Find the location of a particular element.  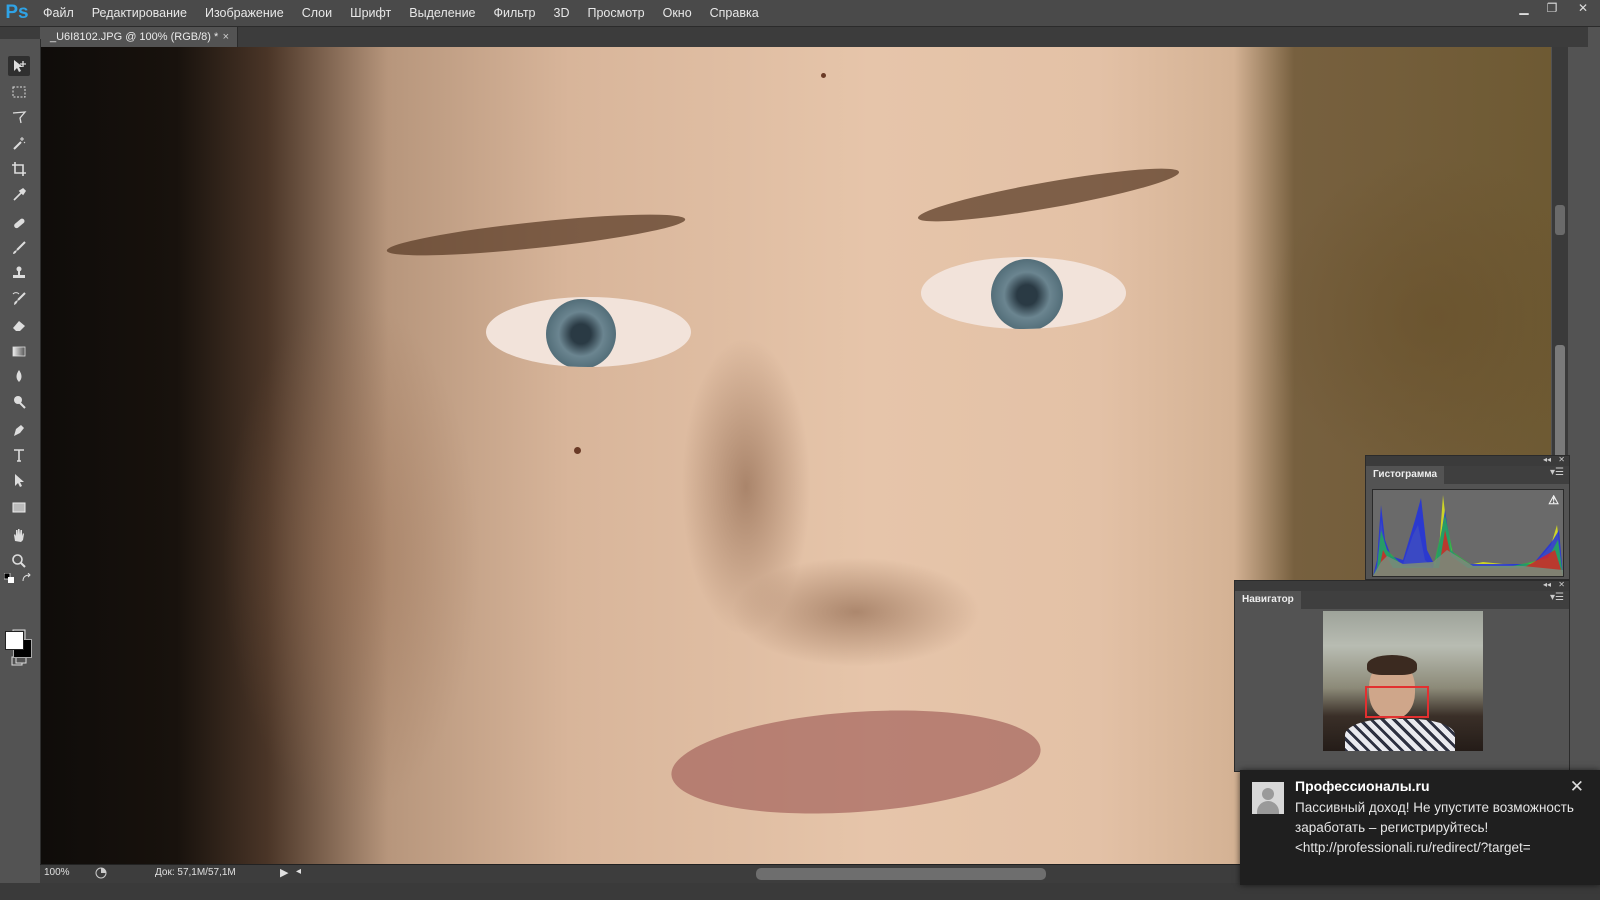

navigator-tab: Навигатор is located at coordinates (1268, 600).